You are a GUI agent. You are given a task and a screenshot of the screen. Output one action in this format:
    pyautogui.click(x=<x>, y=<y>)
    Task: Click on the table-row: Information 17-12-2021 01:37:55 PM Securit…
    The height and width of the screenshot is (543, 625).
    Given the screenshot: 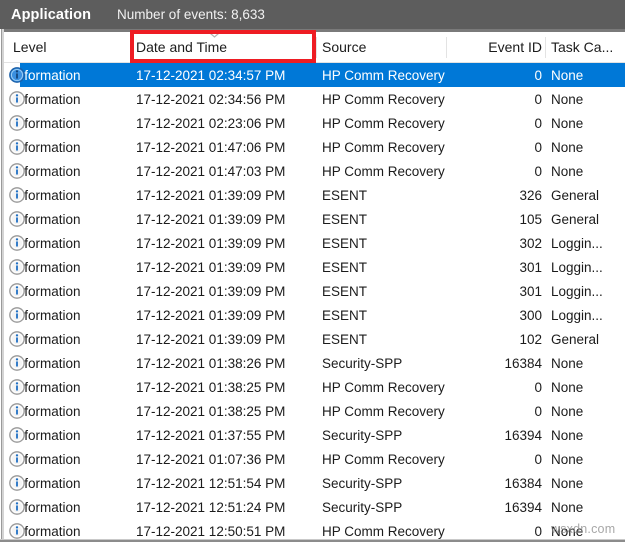 What is the action you would take?
    pyautogui.click(x=314, y=435)
    